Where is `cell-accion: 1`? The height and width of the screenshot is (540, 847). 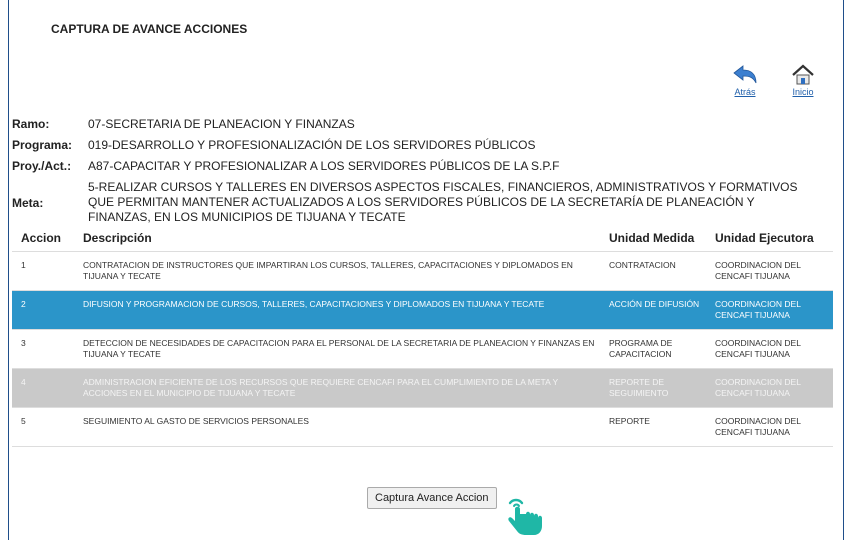 cell-accion: 1 is located at coordinates (47, 271).